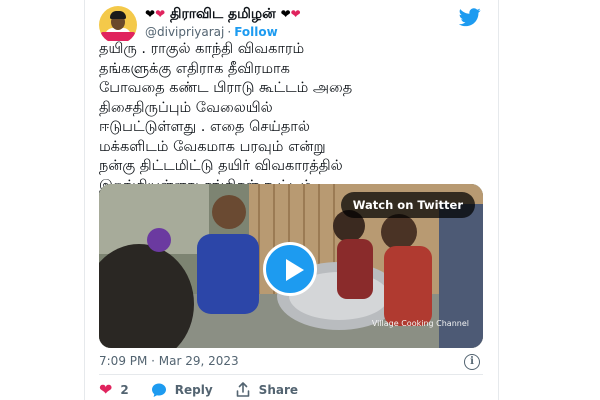 This screenshot has width=600, height=400. I want to click on share-icon, so click(243, 390).